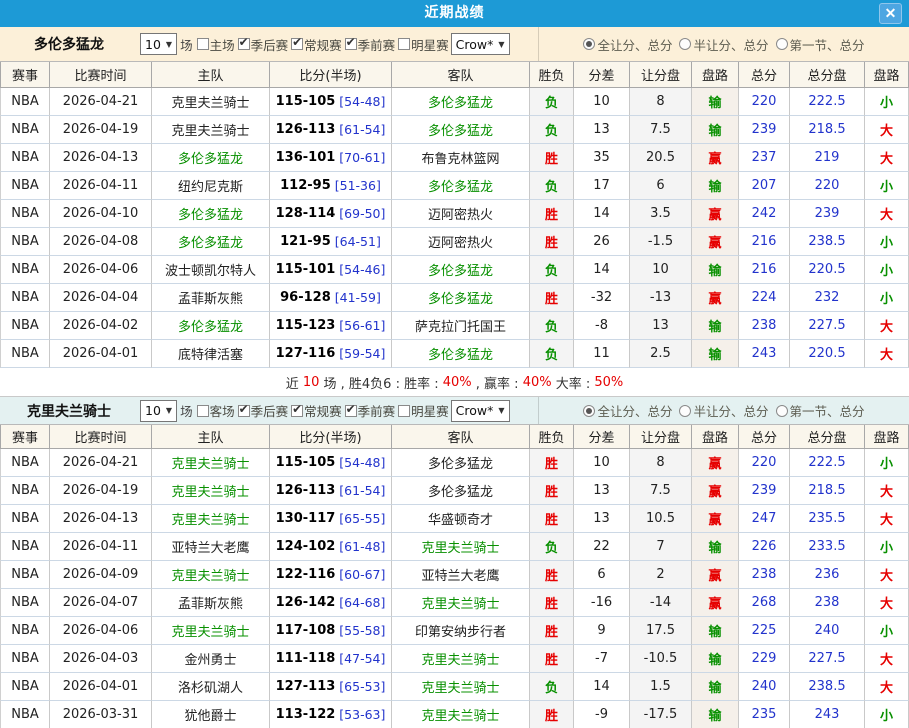 Image resolution: width=909 pixels, height=728 pixels. Describe the element at coordinates (731, 45) in the screenshot. I see `radio-label: 半让分、总分` at that location.